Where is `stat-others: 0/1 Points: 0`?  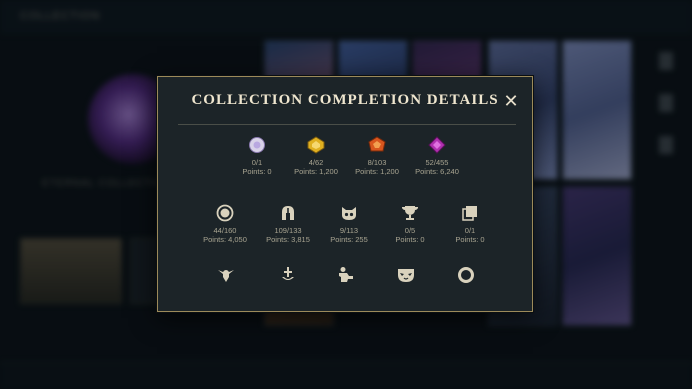 stat-others: 0/1 Points: 0 is located at coordinates (470, 223).